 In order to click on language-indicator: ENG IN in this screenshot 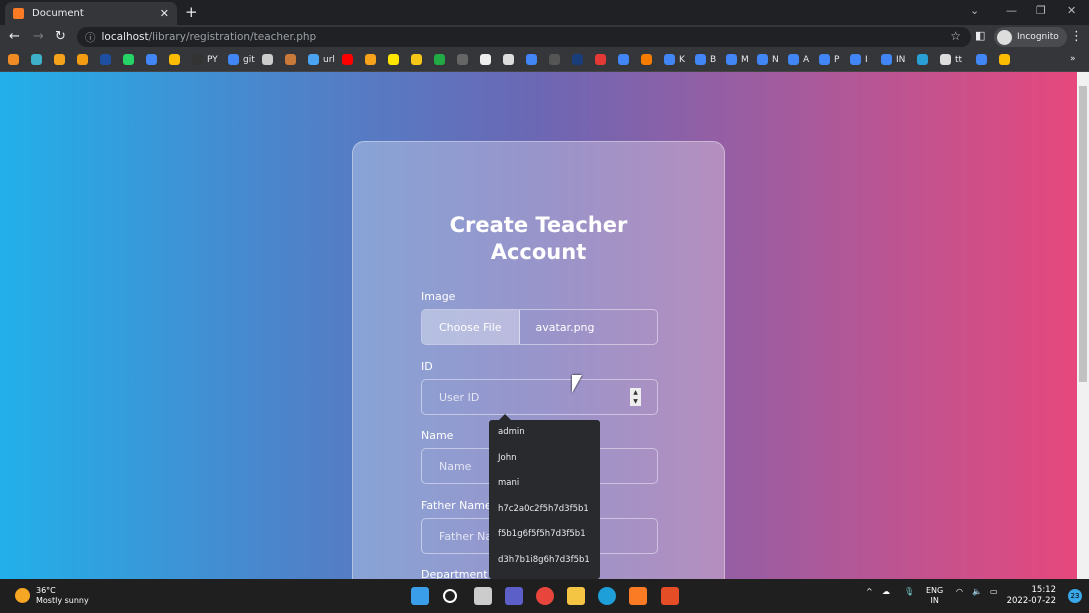, I will do `click(934, 596)`.